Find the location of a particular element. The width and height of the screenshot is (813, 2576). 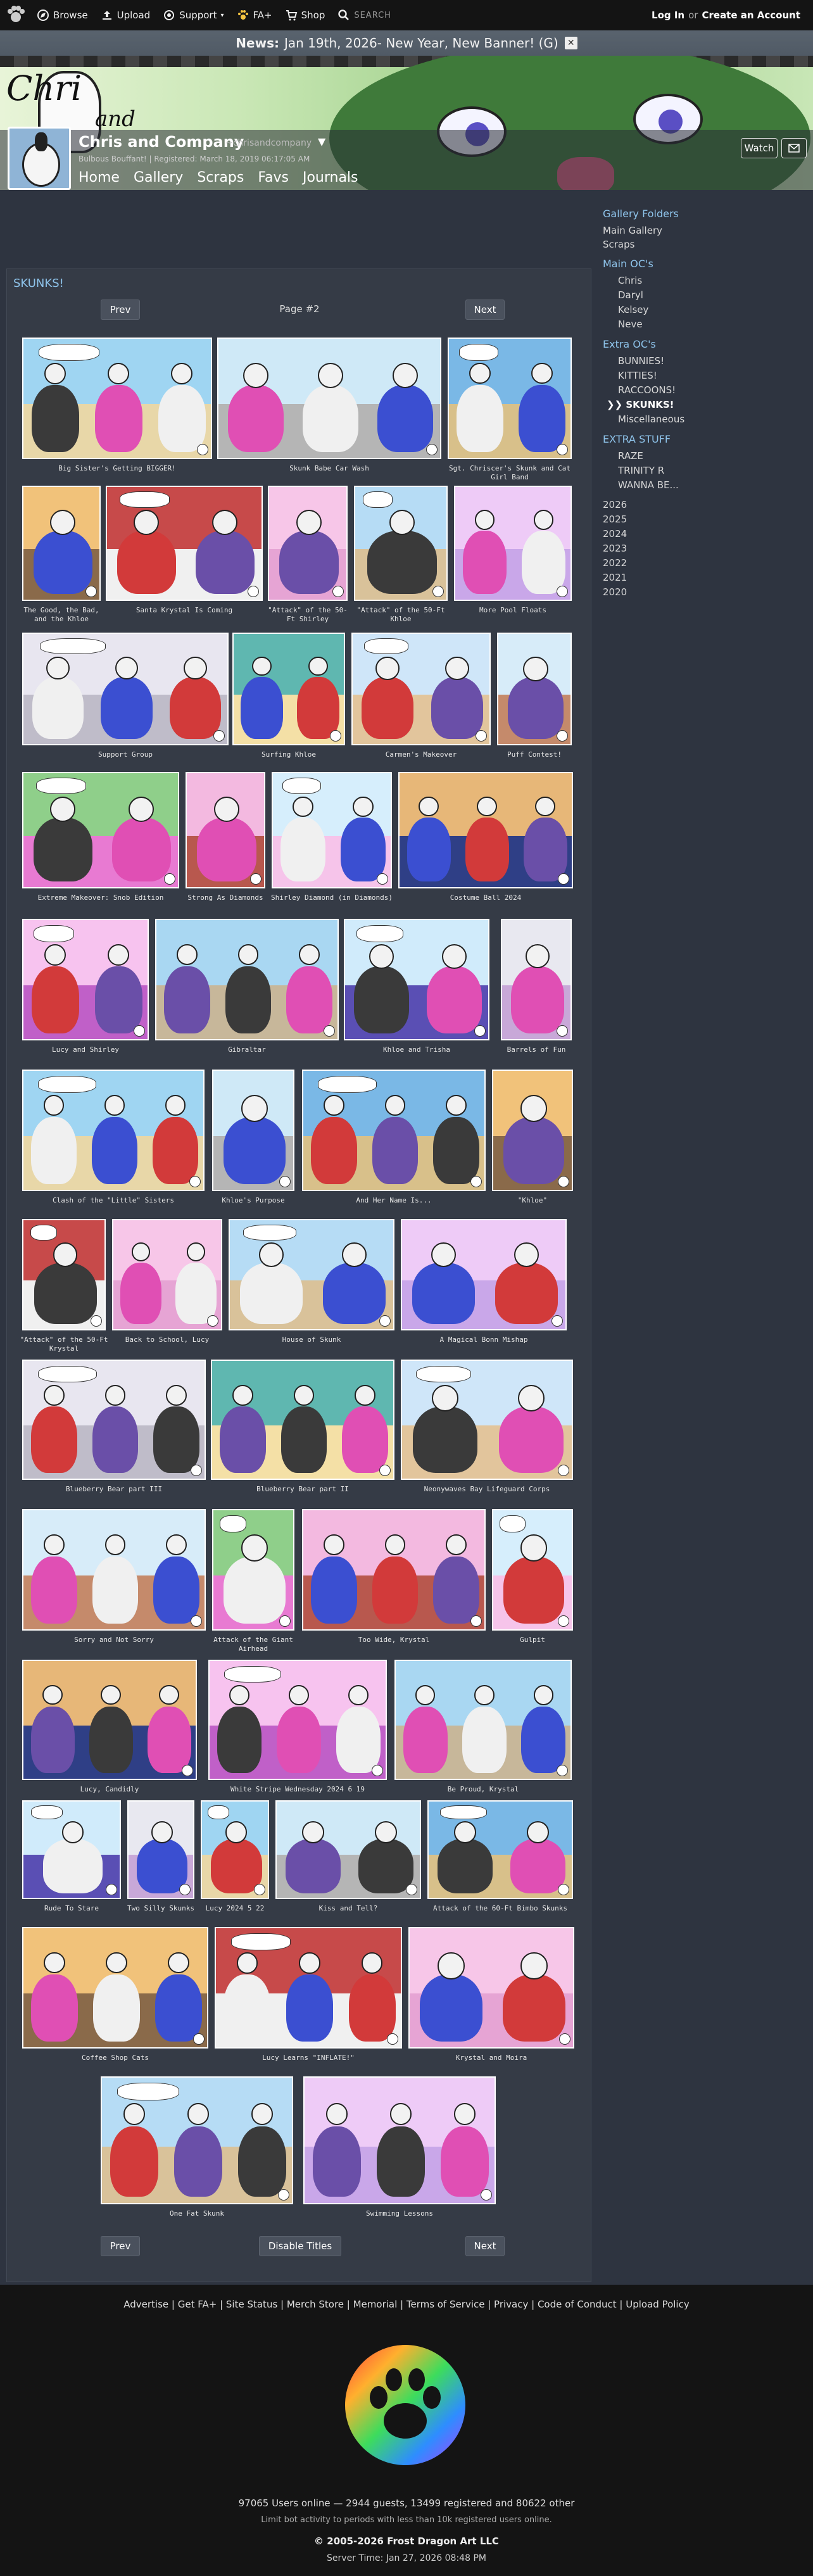

thumbnail-title: White Stripe Wednesday 2024 6 19 is located at coordinates (298, 1789).